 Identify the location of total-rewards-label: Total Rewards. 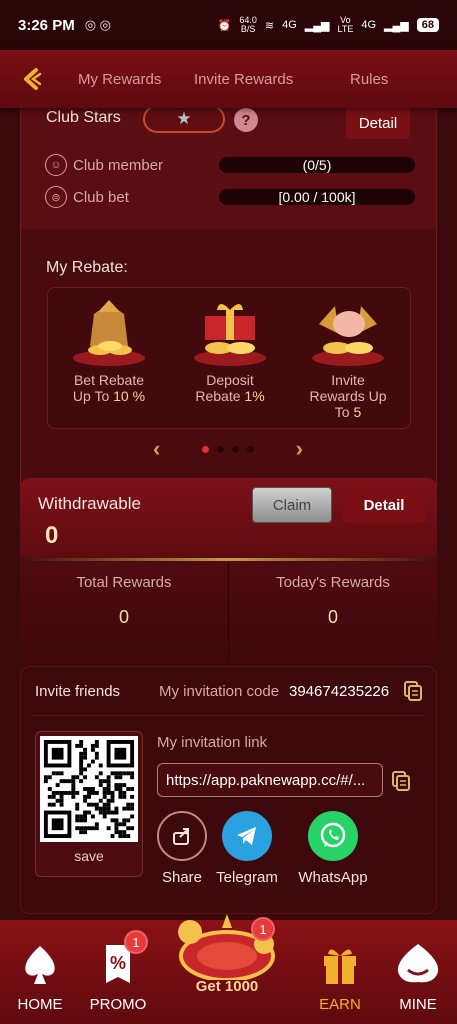
(124, 582).